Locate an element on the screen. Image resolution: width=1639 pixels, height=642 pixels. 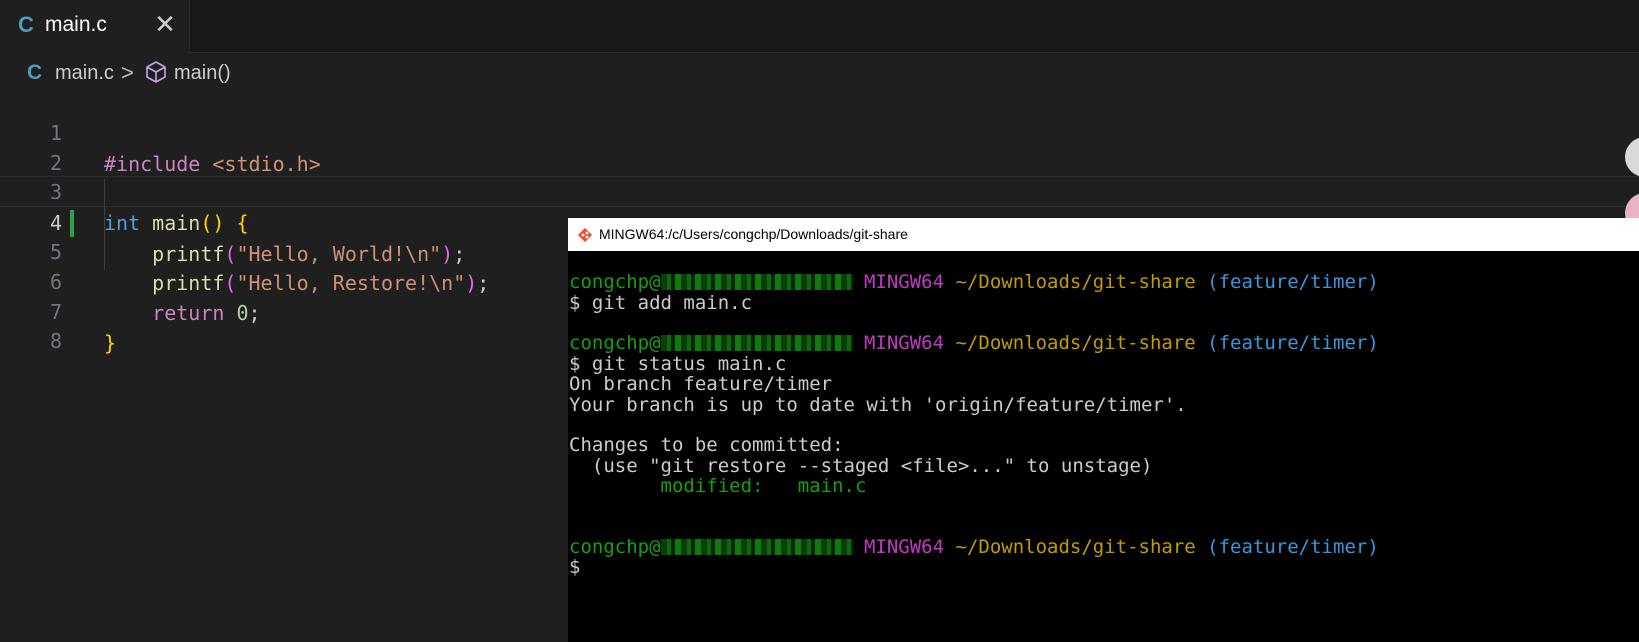
modified-file: main.c is located at coordinates (832, 486).